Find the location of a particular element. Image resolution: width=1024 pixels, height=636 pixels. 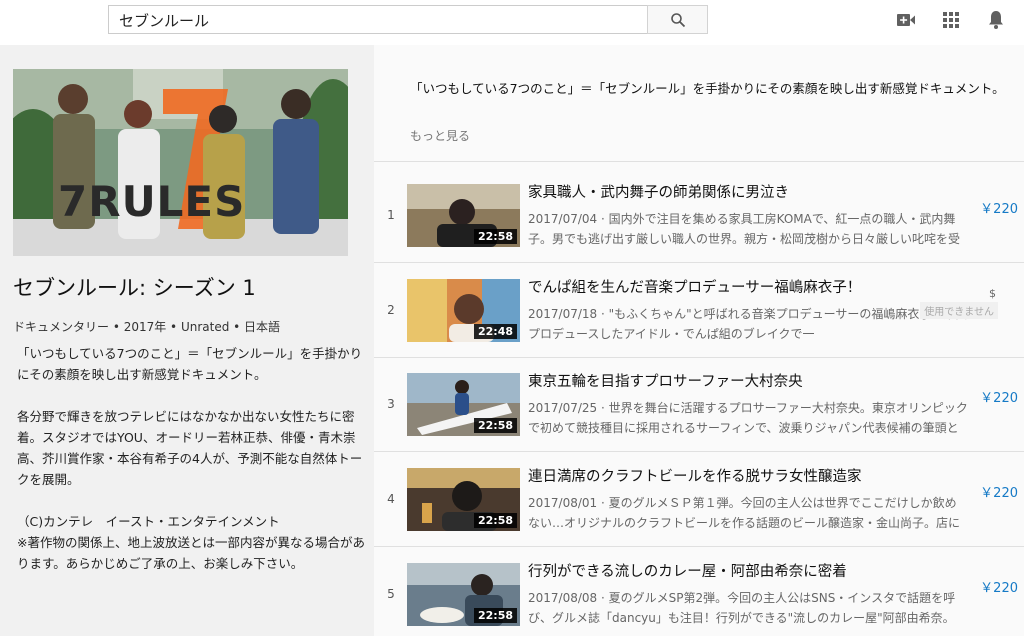

episode-number: 3 is located at coordinates (391, 404).